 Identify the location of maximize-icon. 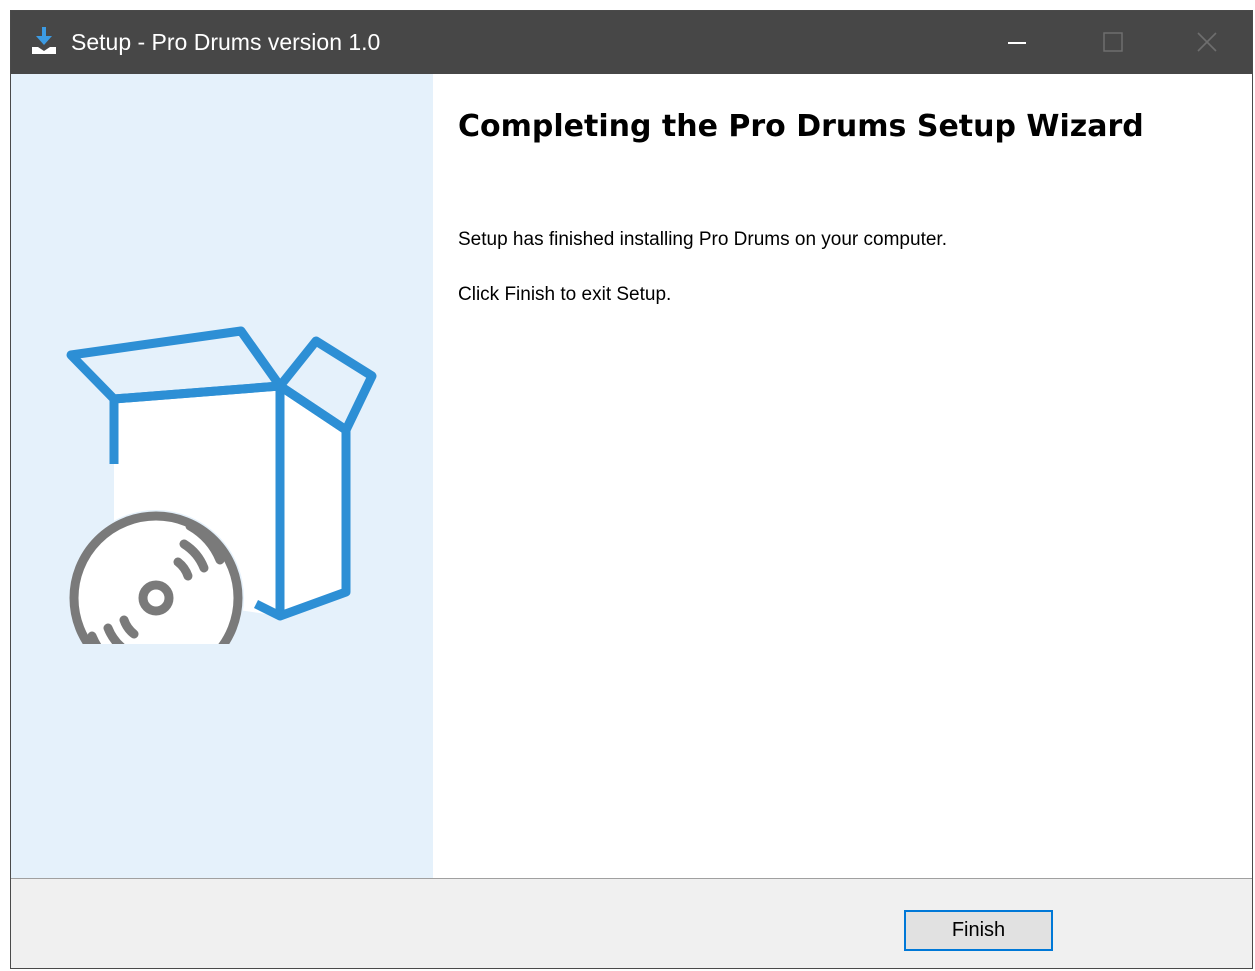
(1113, 42).